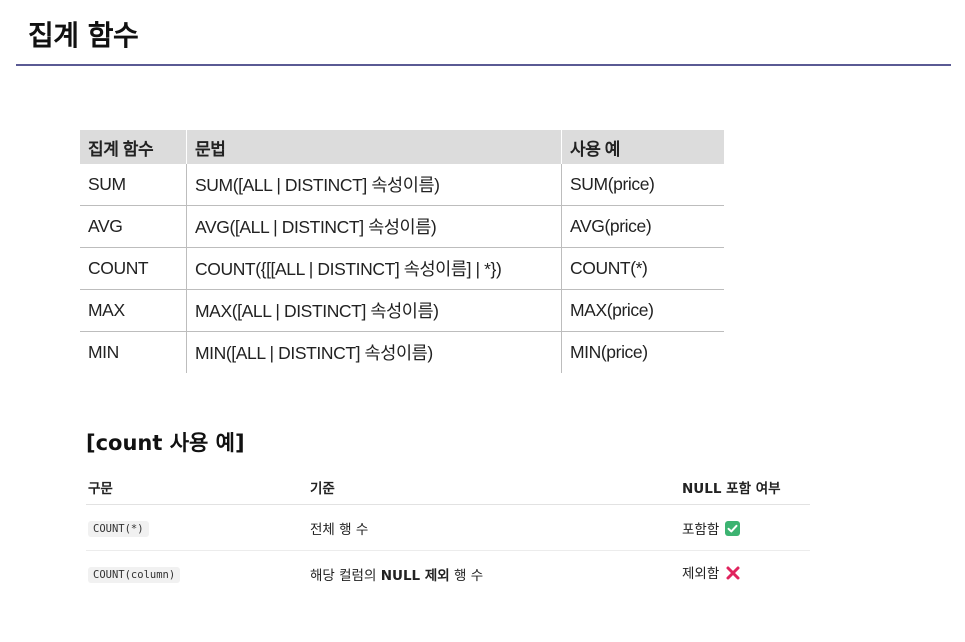  I want to click on function-name: MAX, so click(133, 310).